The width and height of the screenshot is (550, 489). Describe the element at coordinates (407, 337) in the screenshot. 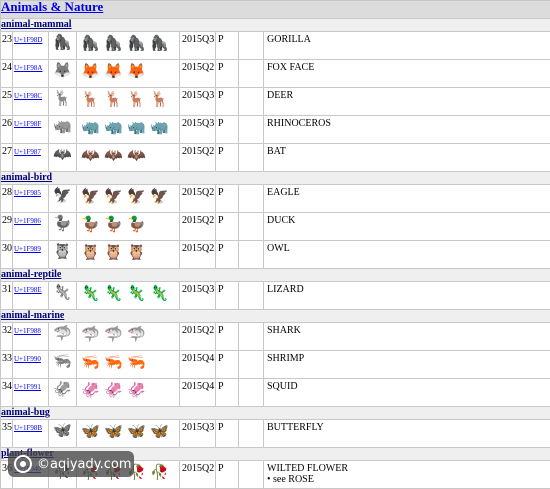

I see `name-cell: SHARK` at that location.